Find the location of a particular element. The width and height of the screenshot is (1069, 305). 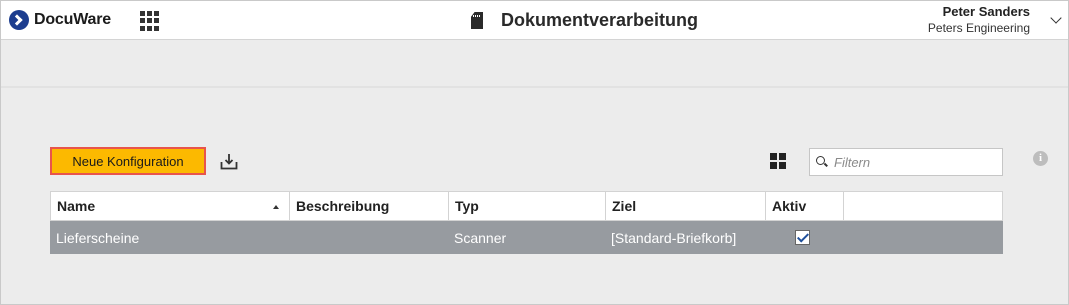

column-header-empty is located at coordinates (923, 206).